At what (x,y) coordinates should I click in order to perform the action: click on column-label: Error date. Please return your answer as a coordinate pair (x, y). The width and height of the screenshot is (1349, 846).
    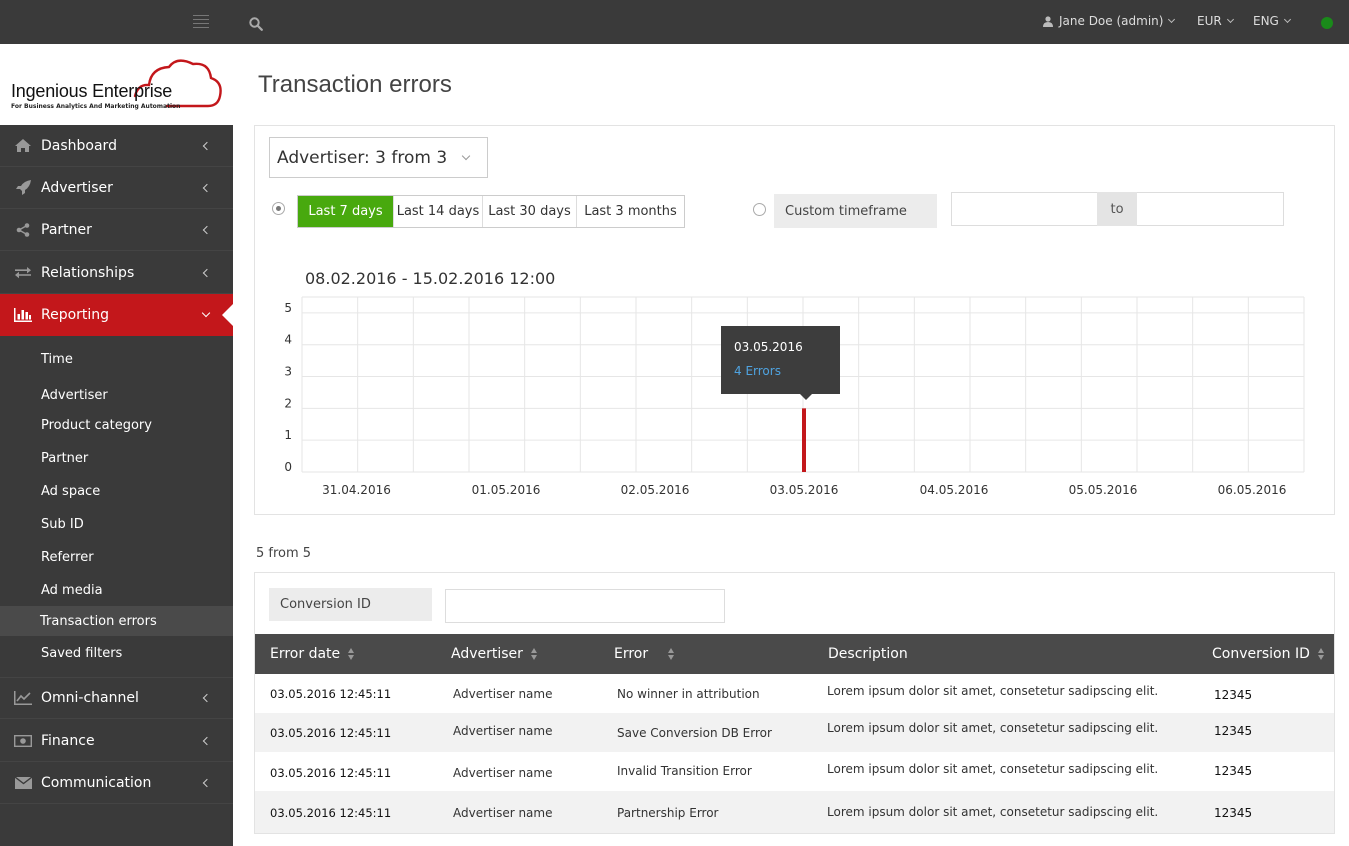
    Looking at the image, I should click on (305, 654).